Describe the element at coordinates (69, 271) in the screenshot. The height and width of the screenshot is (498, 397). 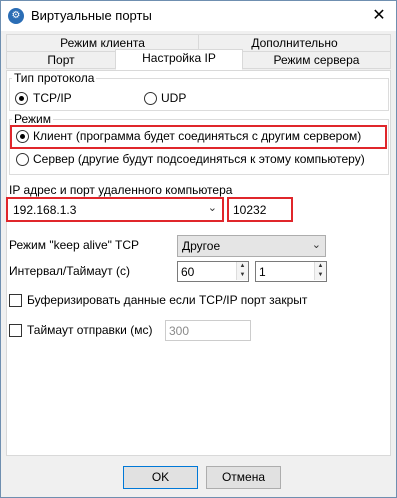
I see `interval-label: Интервал/Таймаут (с)` at that location.